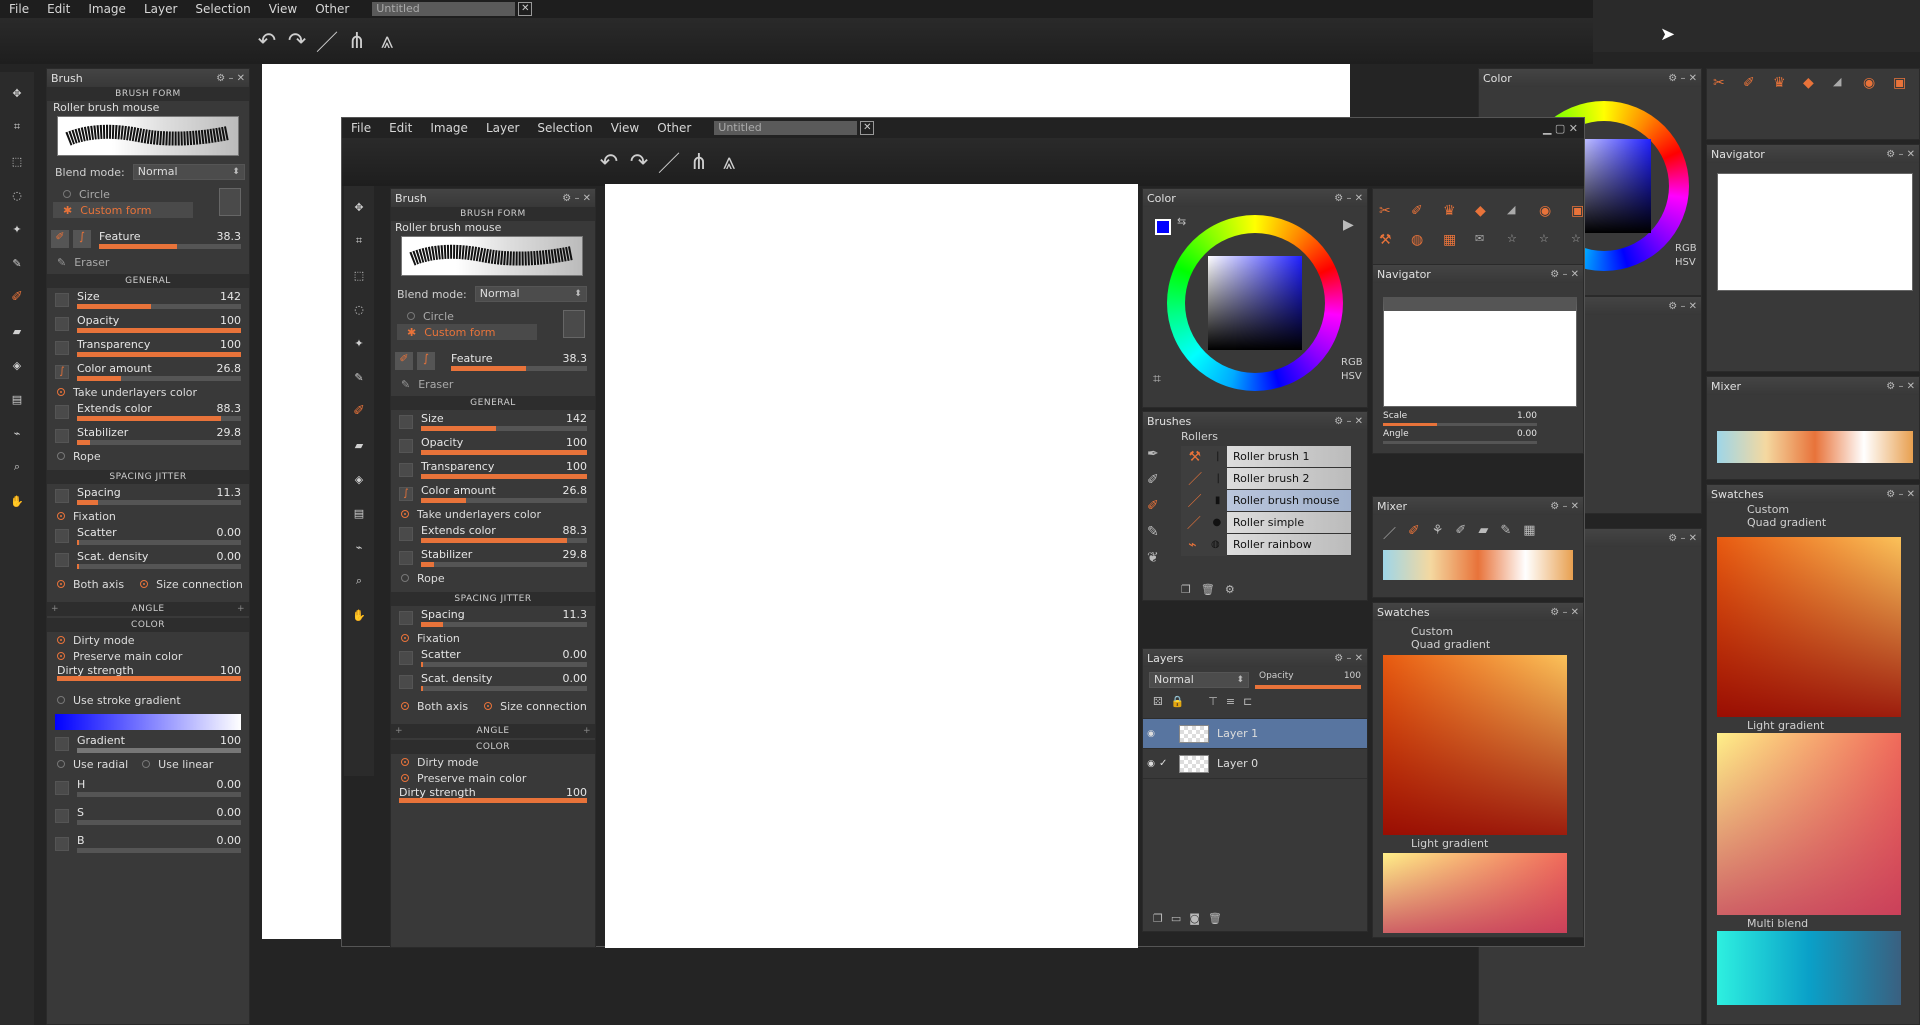  Describe the element at coordinates (1160, 558) in the screenshot. I see `airbrush-cat-icon: ❦` at that location.